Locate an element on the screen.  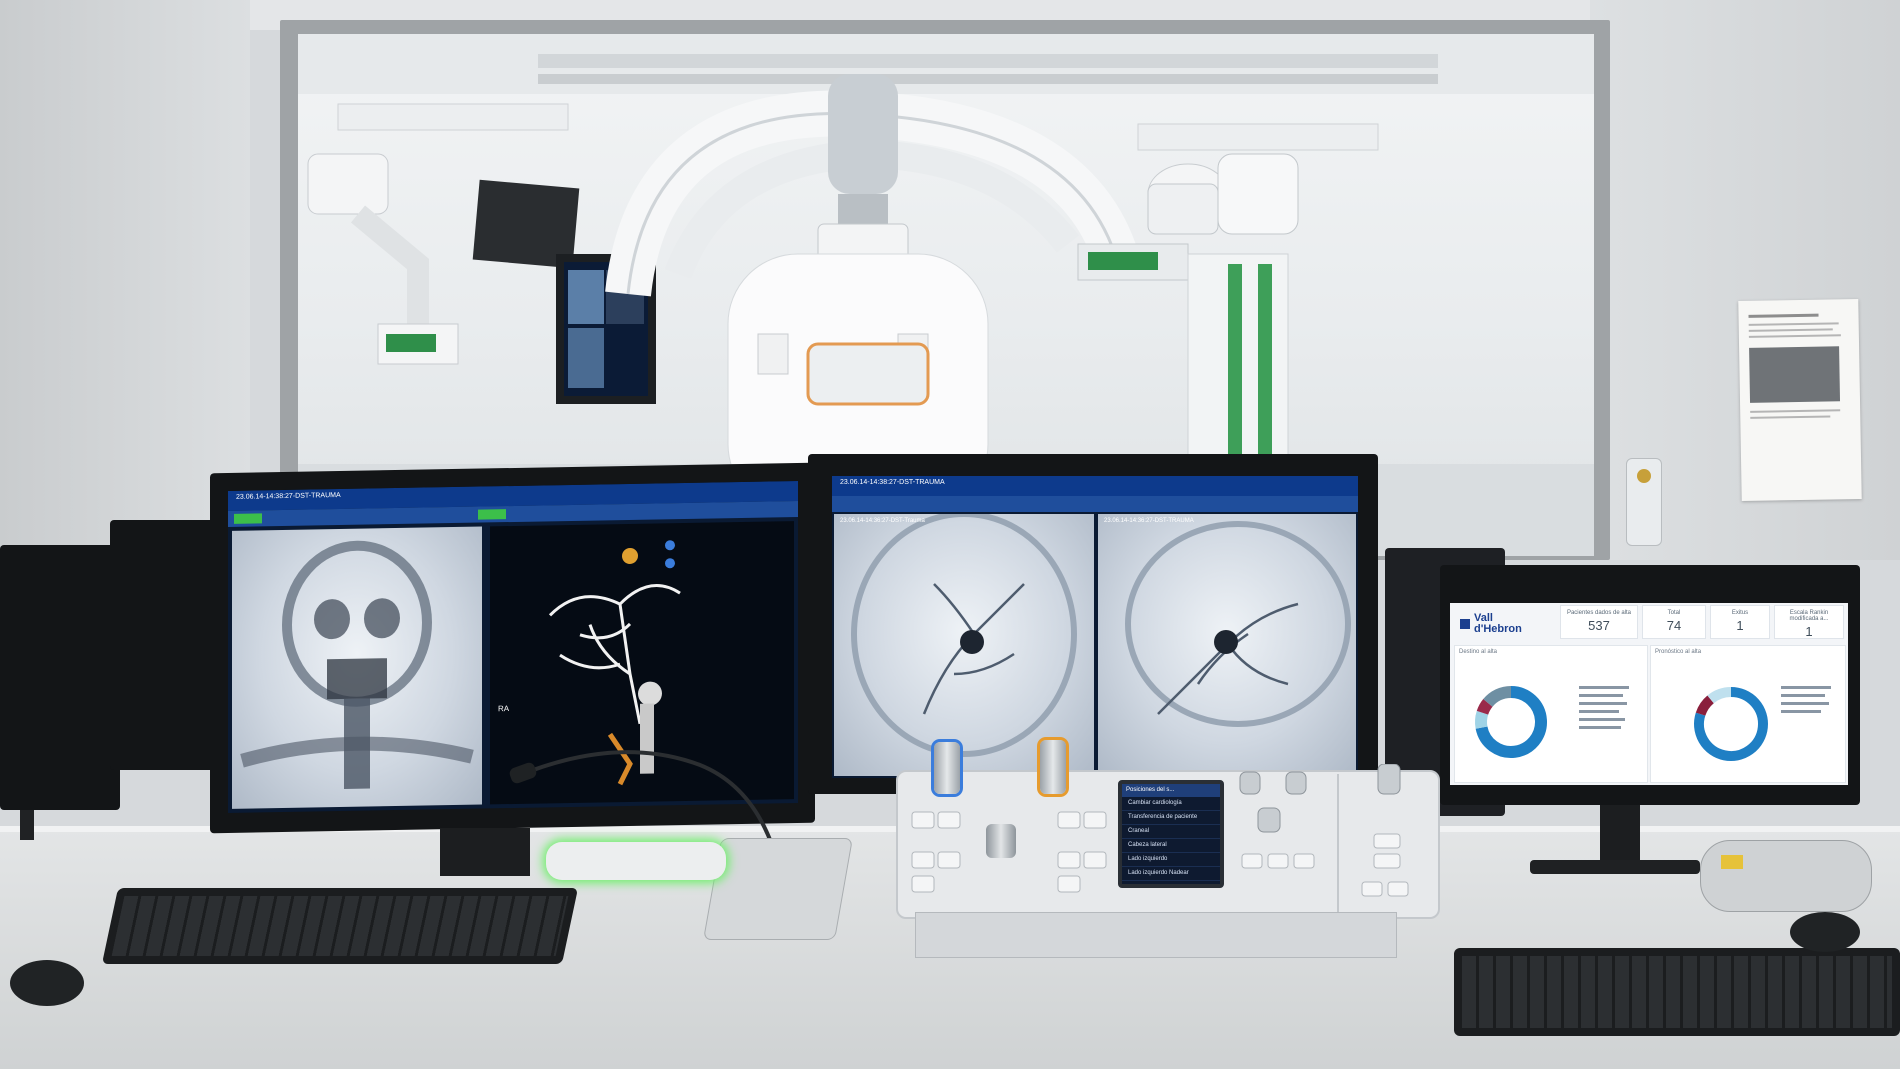
center-monitor-title-bar: 23.06.14-14:38:27-DST-TRAUMA is located at coordinates (1095, 486).